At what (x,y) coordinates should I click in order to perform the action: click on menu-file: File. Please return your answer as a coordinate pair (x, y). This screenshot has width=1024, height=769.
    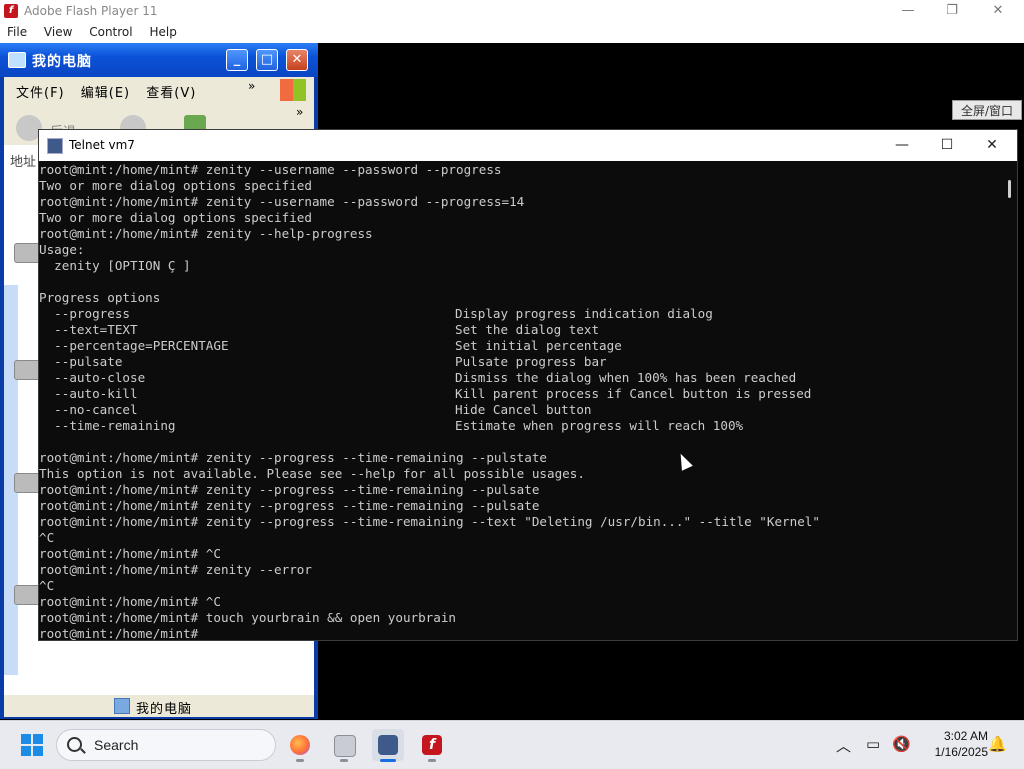
    Looking at the image, I should click on (17, 32).